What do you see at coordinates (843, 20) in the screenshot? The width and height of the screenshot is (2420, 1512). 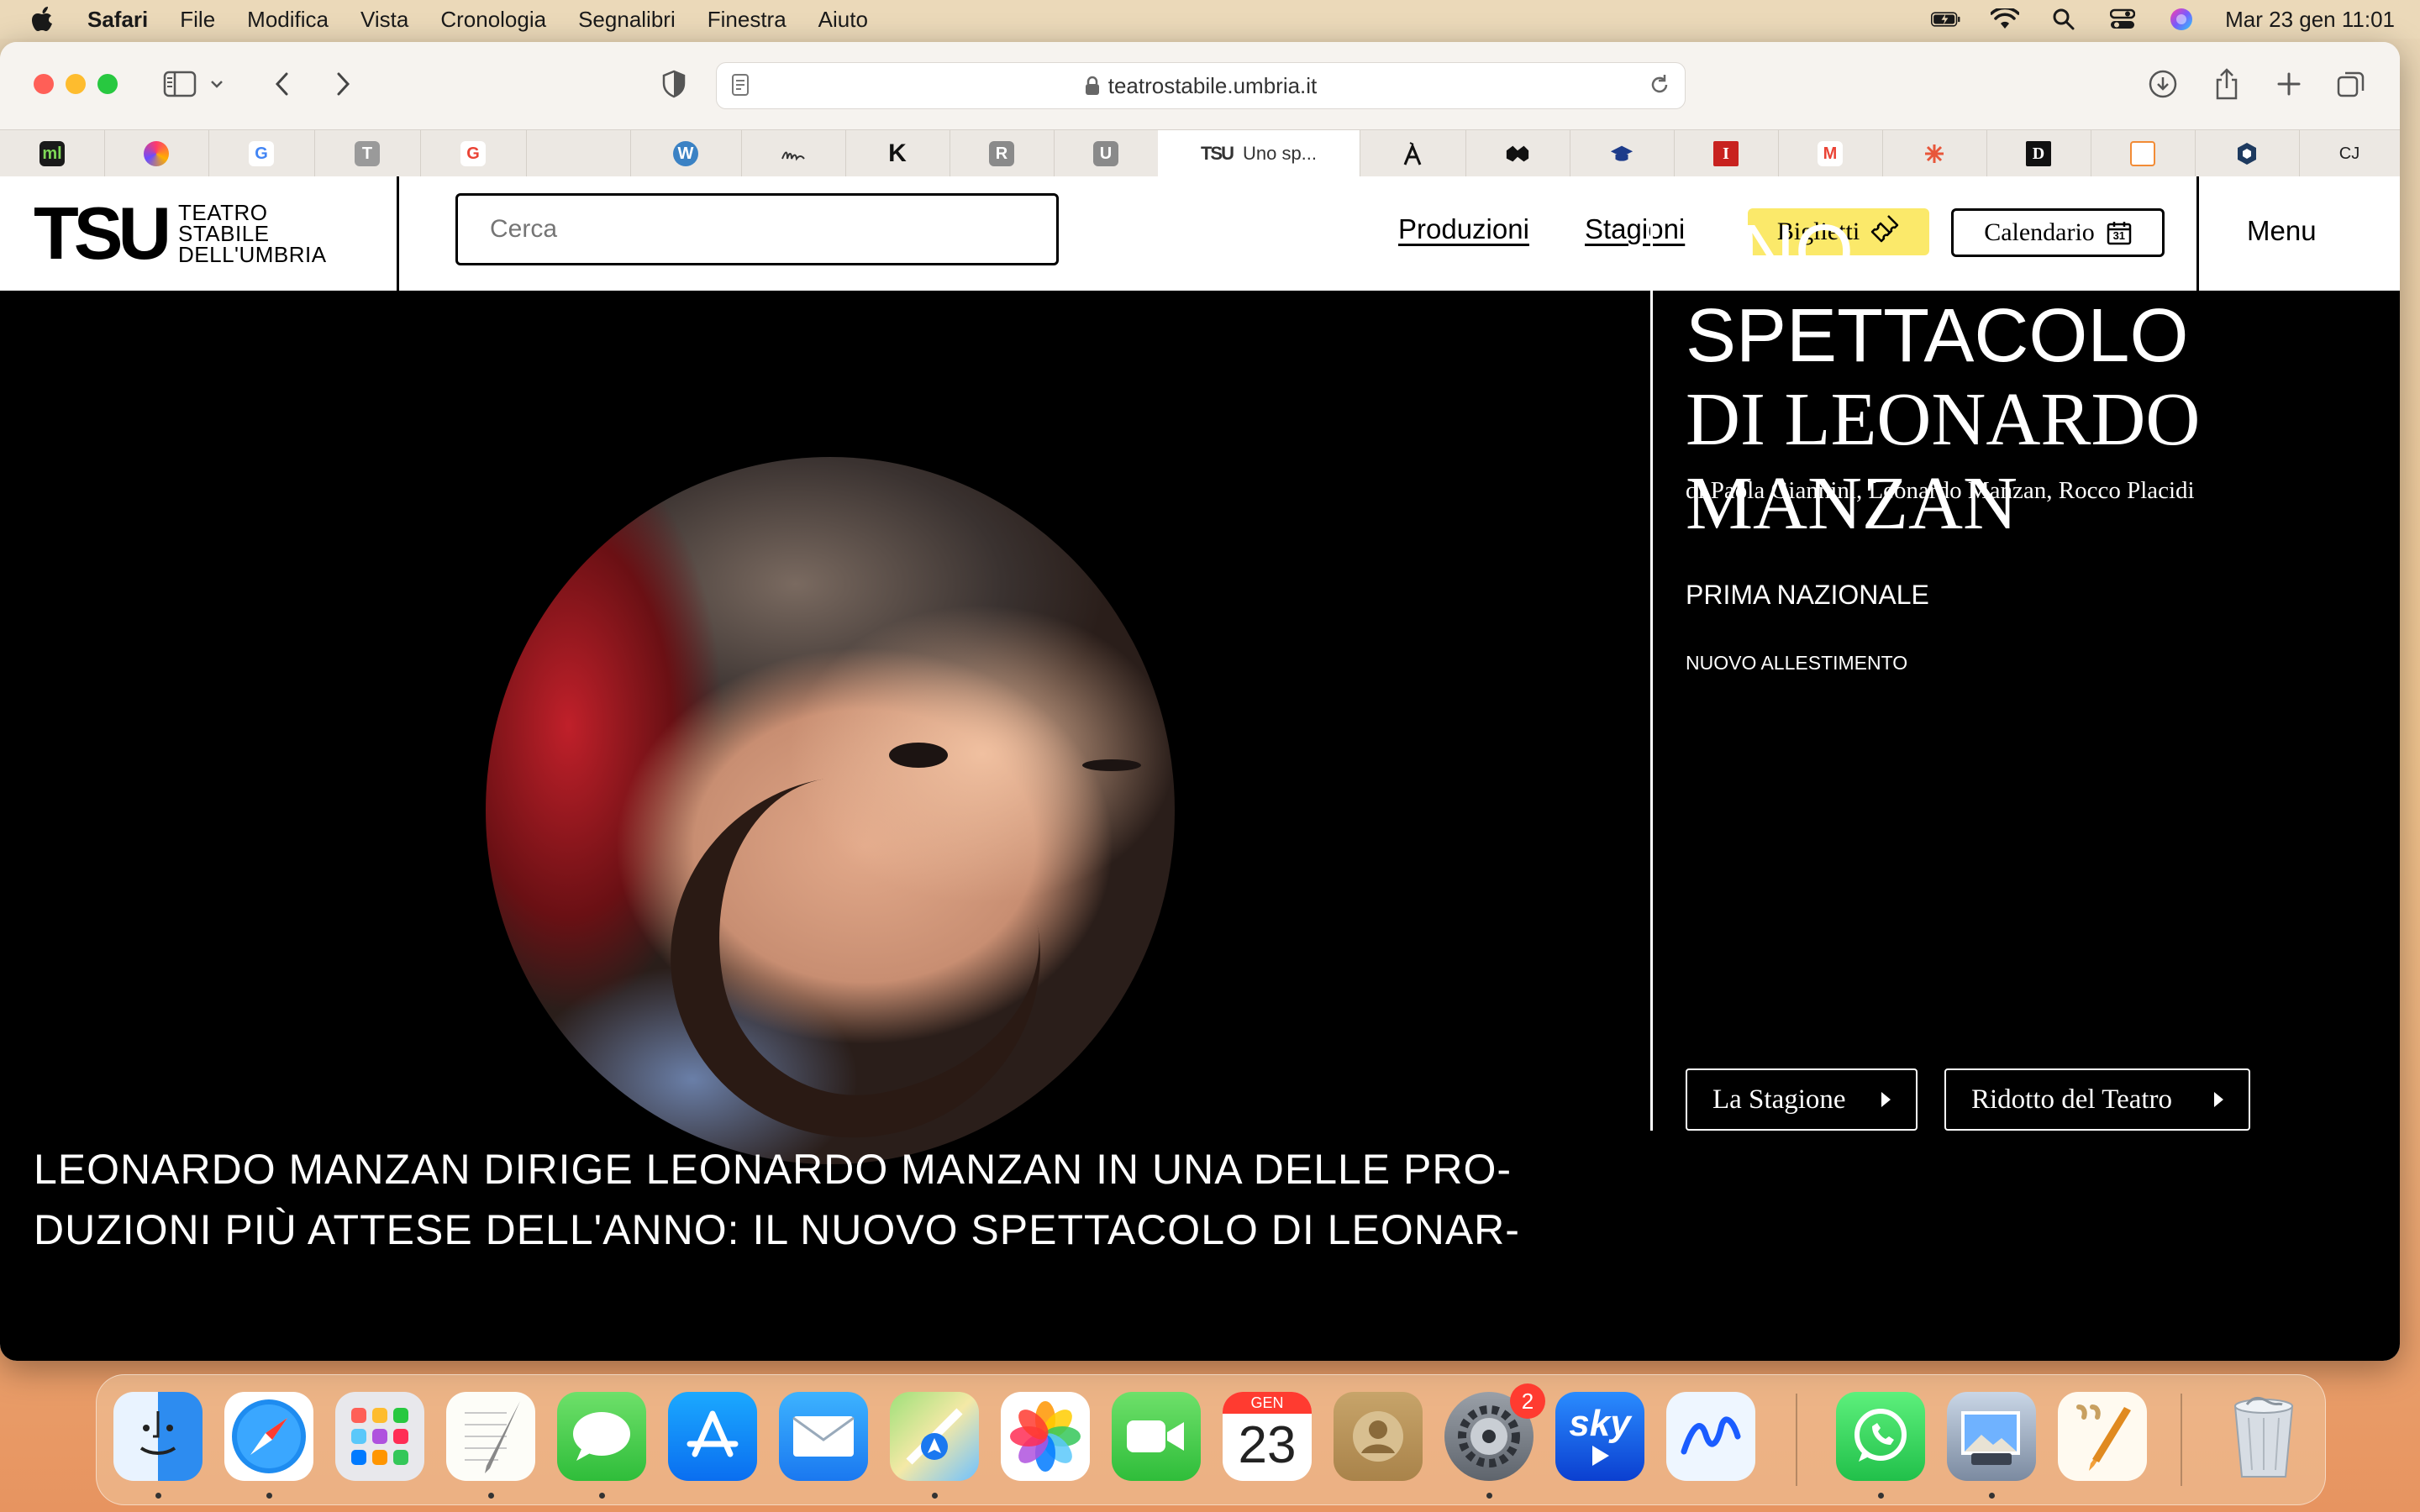 I see `menubar-aiuto: Aiuto` at bounding box center [843, 20].